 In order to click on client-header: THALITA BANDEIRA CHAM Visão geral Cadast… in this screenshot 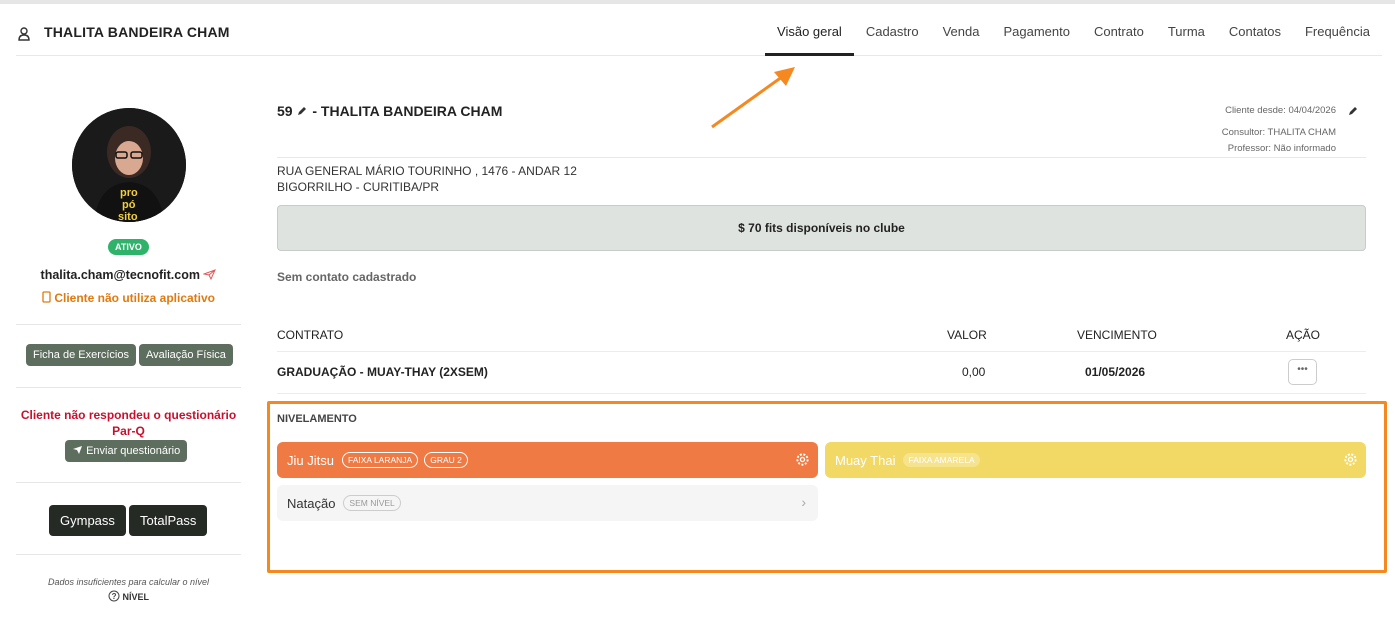, I will do `click(699, 37)`.